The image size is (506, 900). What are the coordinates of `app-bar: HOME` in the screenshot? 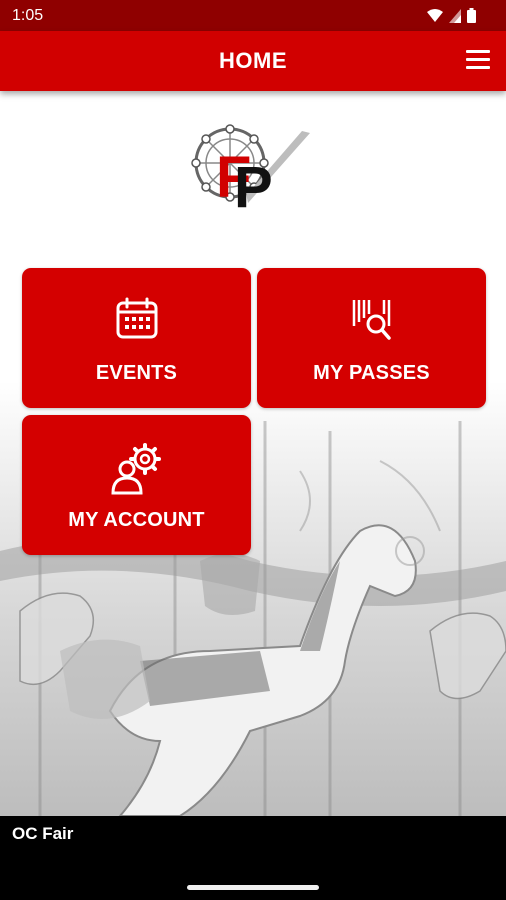 It's located at (253, 61).